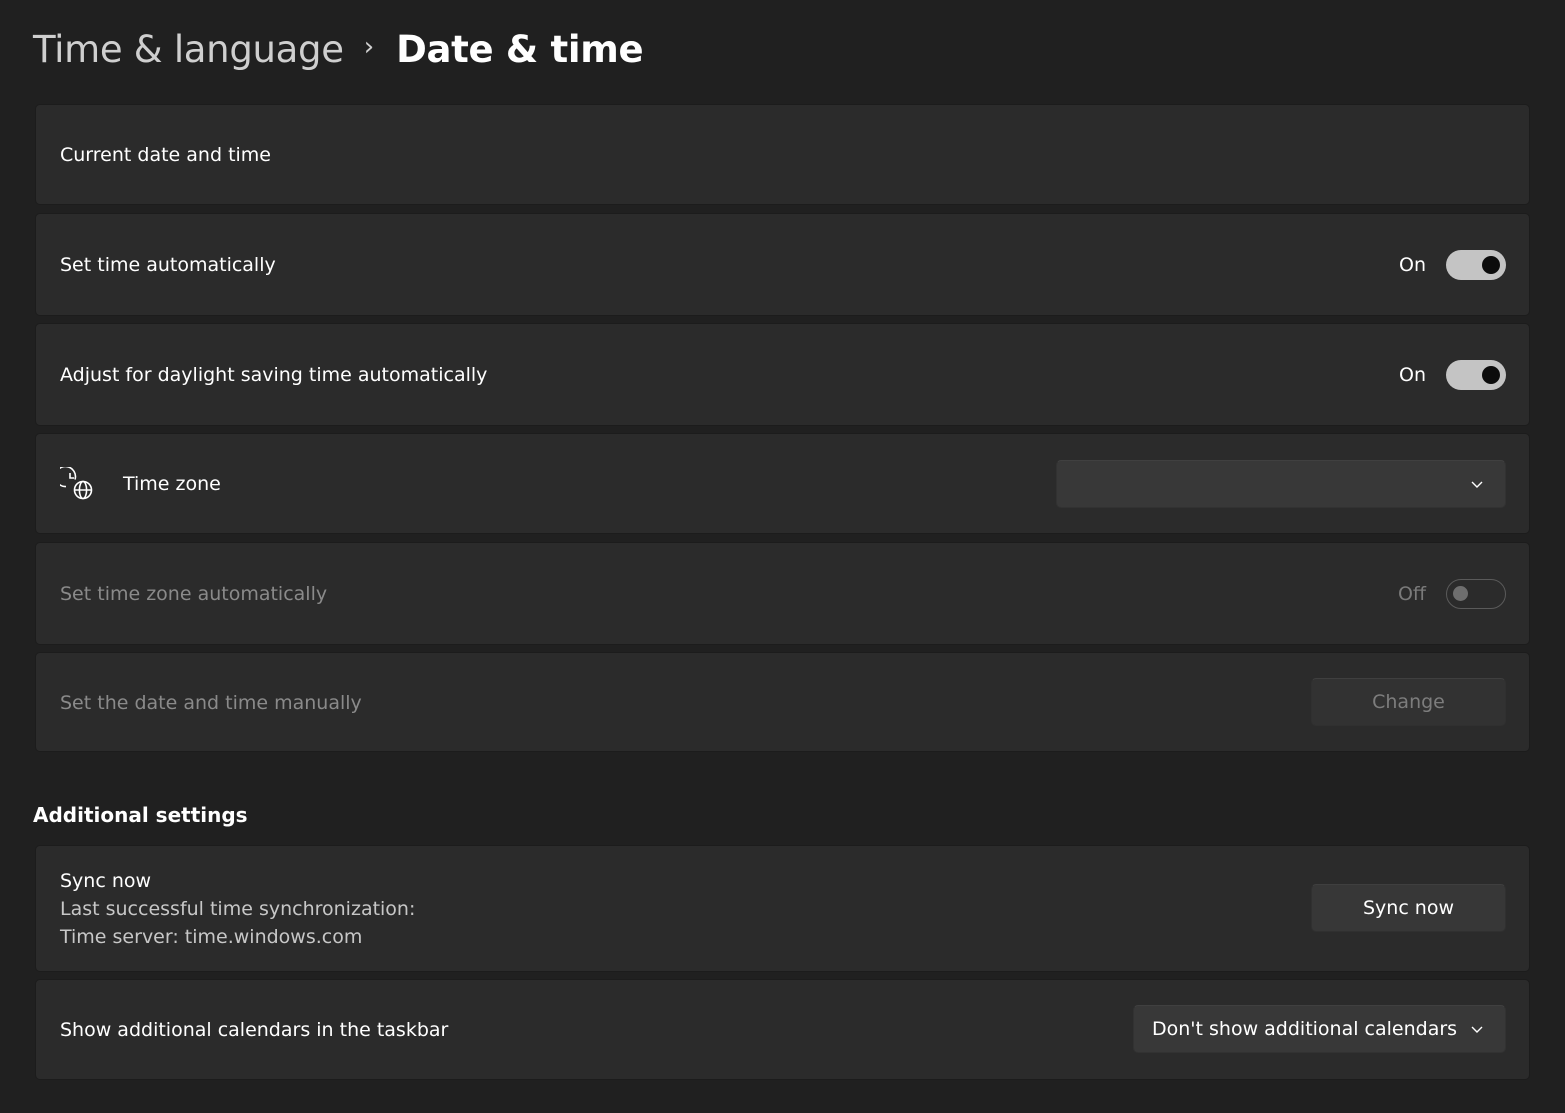 Image resolution: width=1565 pixels, height=1113 pixels. Describe the element at coordinates (1411, 594) in the screenshot. I see `set-time-zone-automatically-state: Off` at that location.